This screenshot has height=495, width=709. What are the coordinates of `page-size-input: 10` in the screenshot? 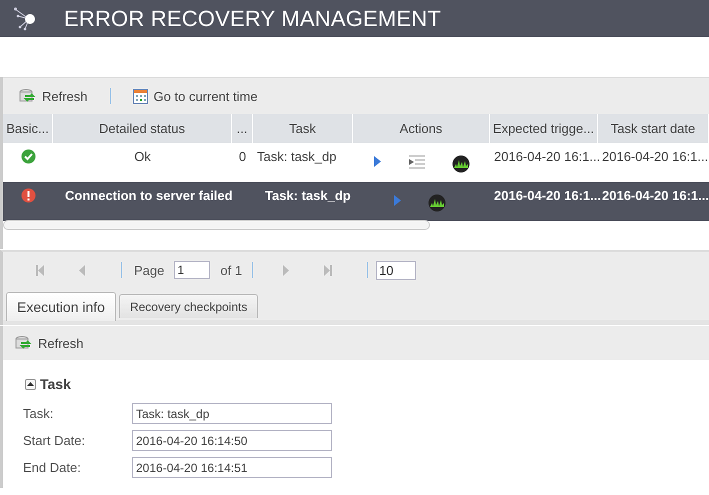 It's located at (396, 270).